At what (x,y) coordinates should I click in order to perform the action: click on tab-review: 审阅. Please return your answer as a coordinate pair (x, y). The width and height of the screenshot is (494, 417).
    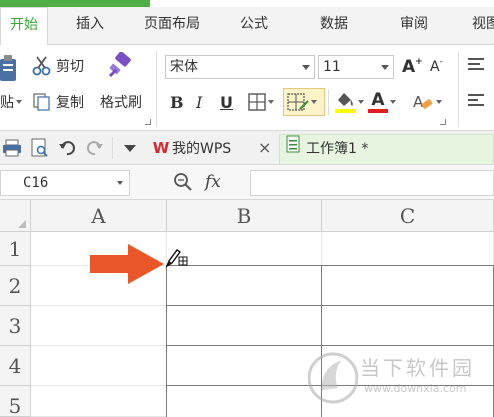
    Looking at the image, I should click on (414, 26).